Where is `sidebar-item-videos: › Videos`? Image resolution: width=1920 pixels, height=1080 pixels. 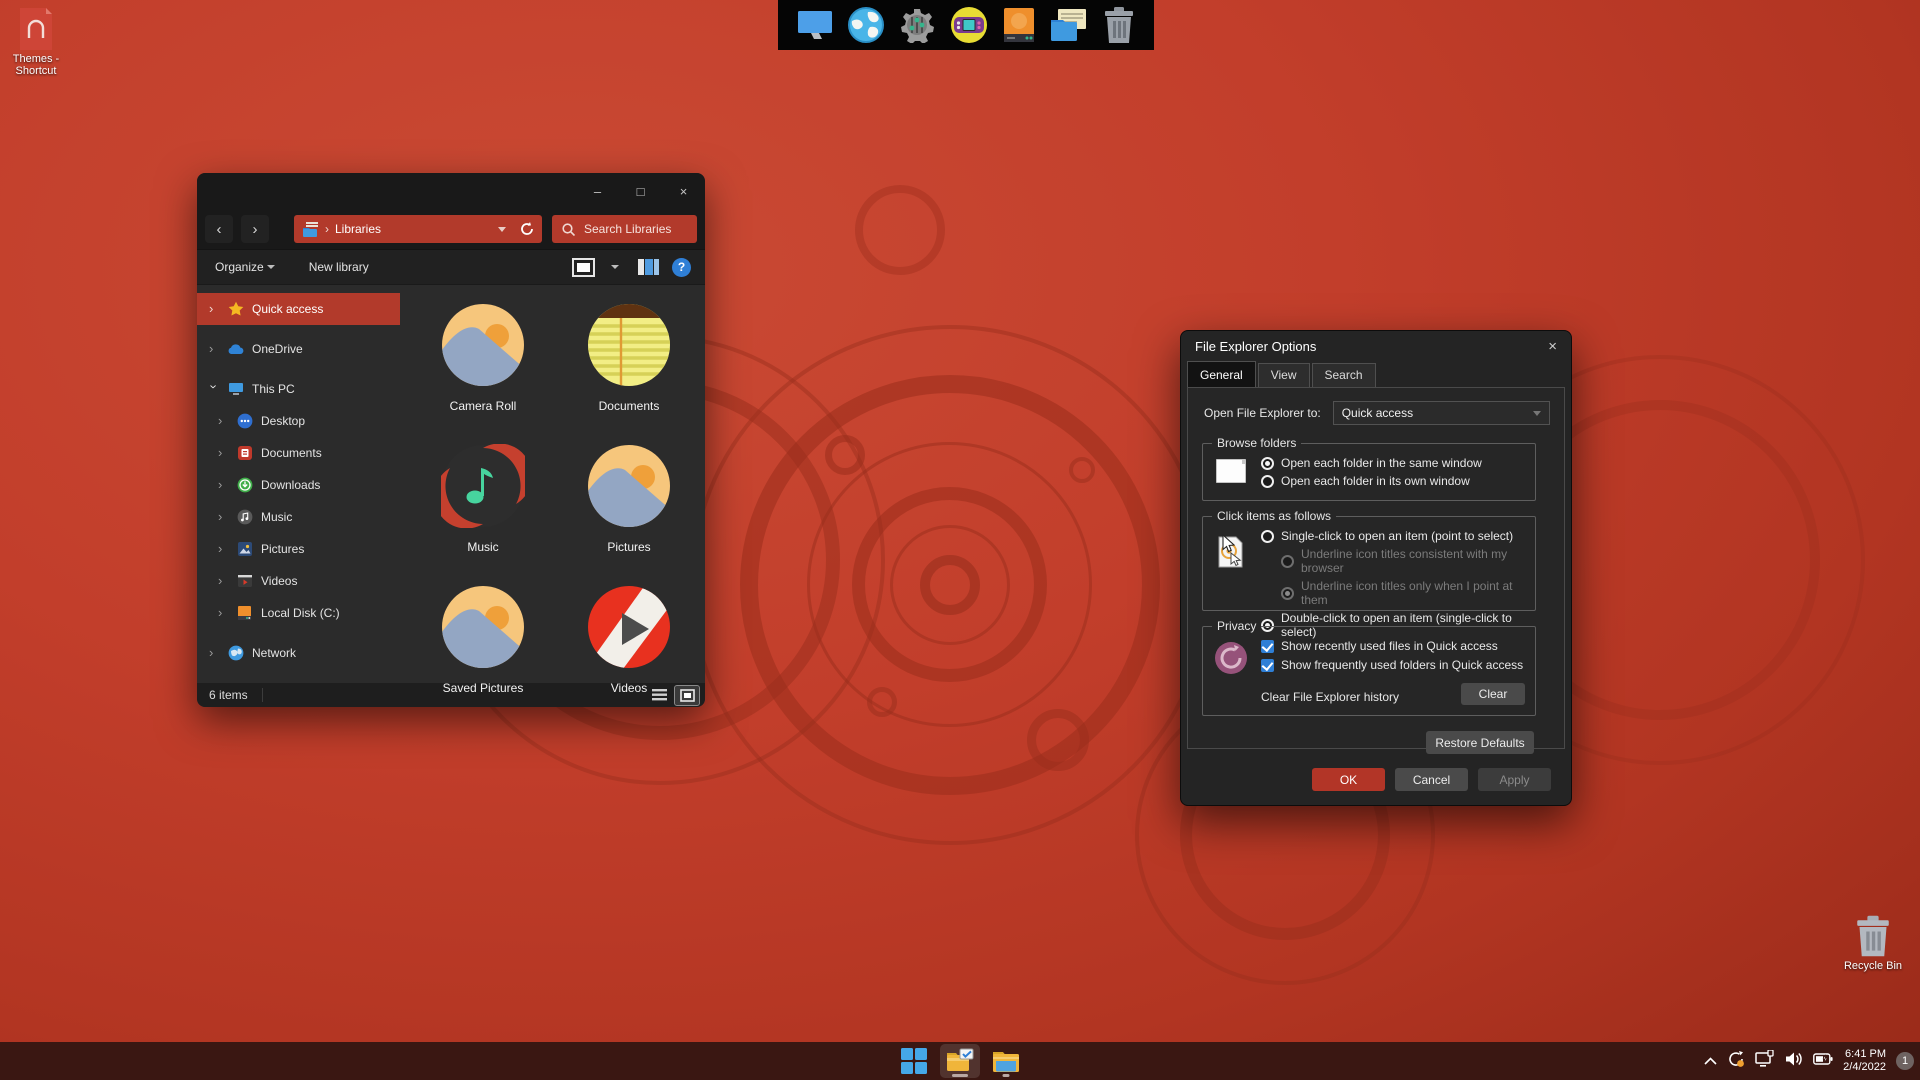 sidebar-item-videos: › Videos is located at coordinates (298, 581).